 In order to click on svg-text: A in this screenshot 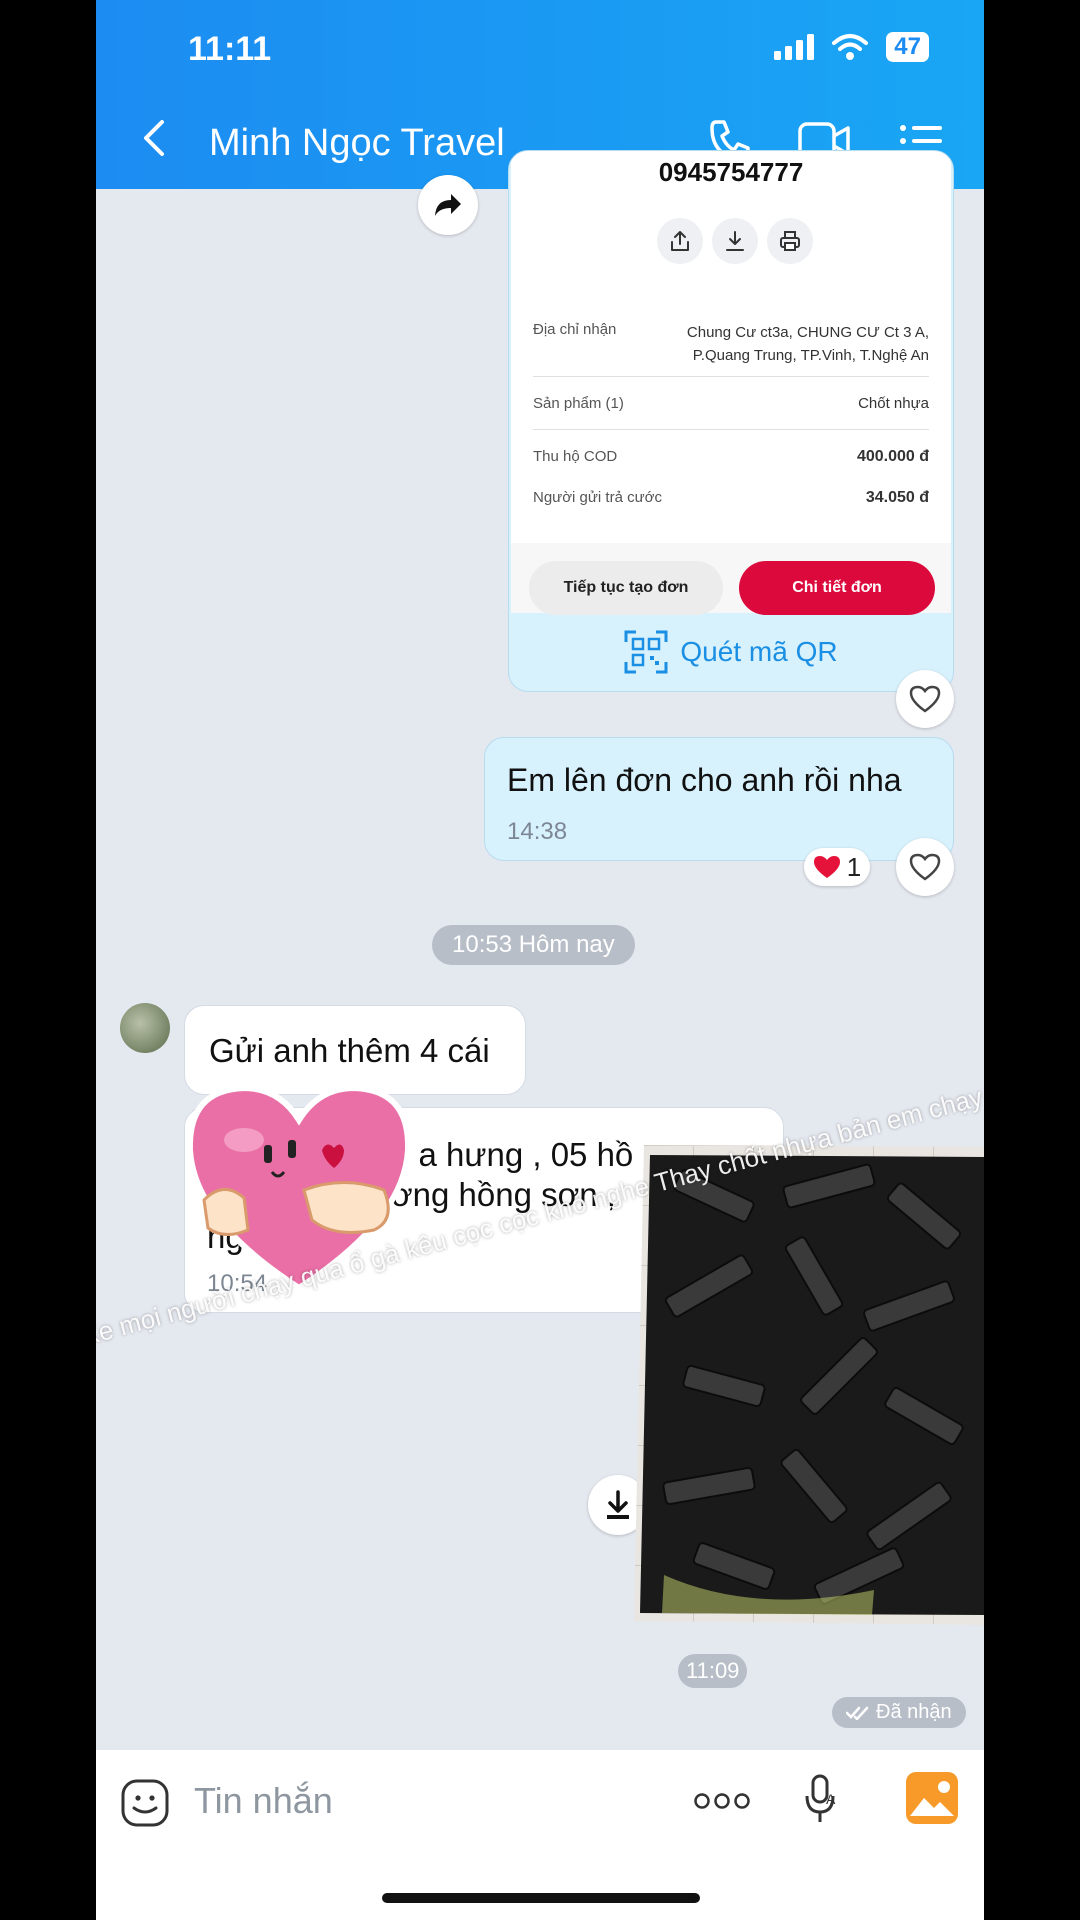, I will do `click(831, 1799)`.